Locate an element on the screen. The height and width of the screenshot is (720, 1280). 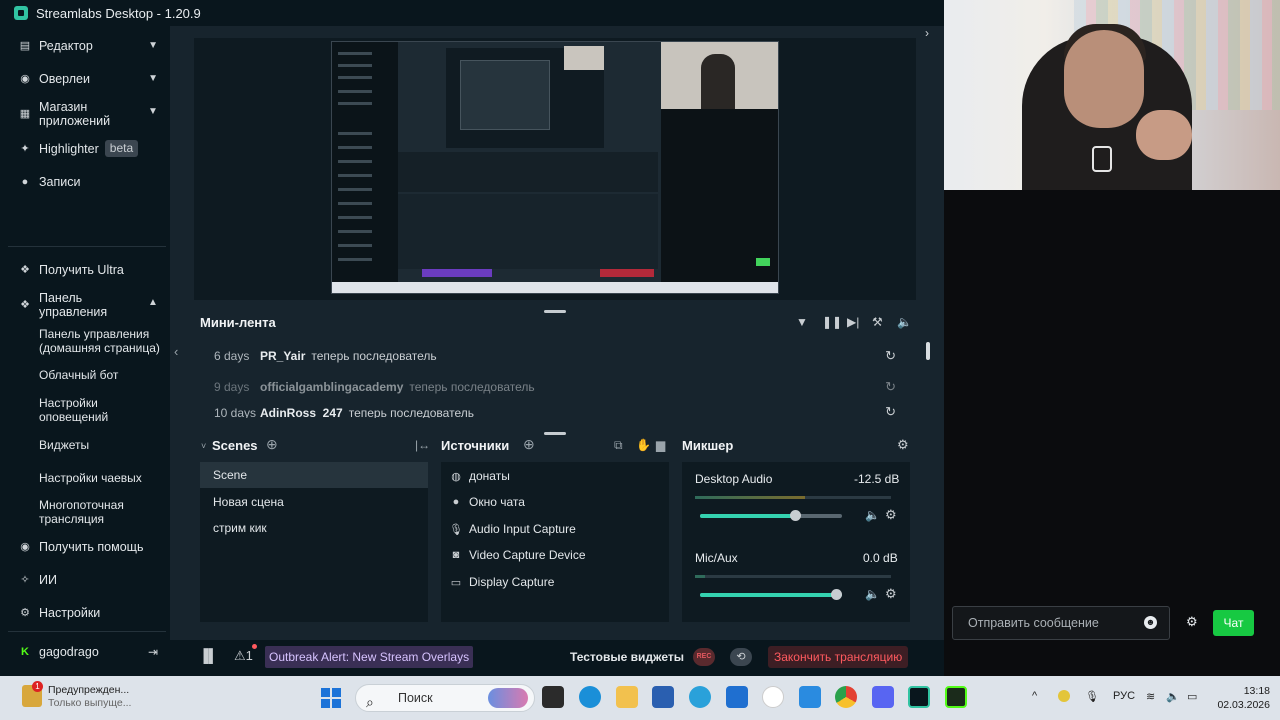
sidebar-item-ai: ✧ ИИ is located at coordinates (85, 580).